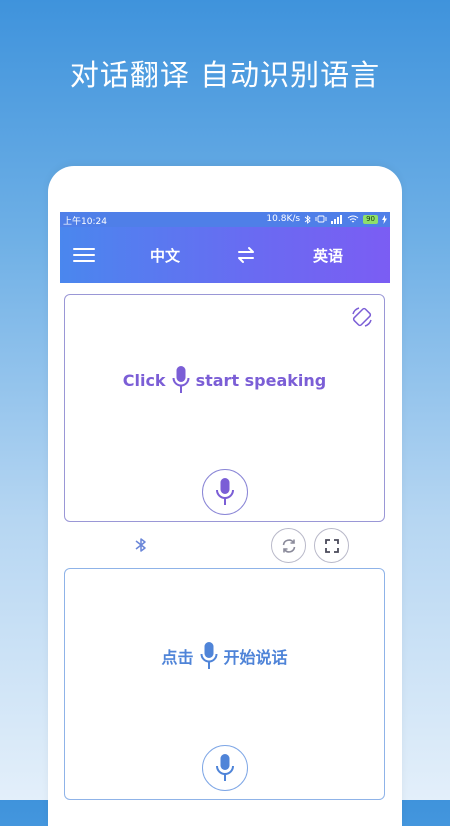 Image resolution: width=450 pixels, height=826 pixels. What do you see at coordinates (165, 255) in the screenshot?
I see `source-language-button: 中文` at bounding box center [165, 255].